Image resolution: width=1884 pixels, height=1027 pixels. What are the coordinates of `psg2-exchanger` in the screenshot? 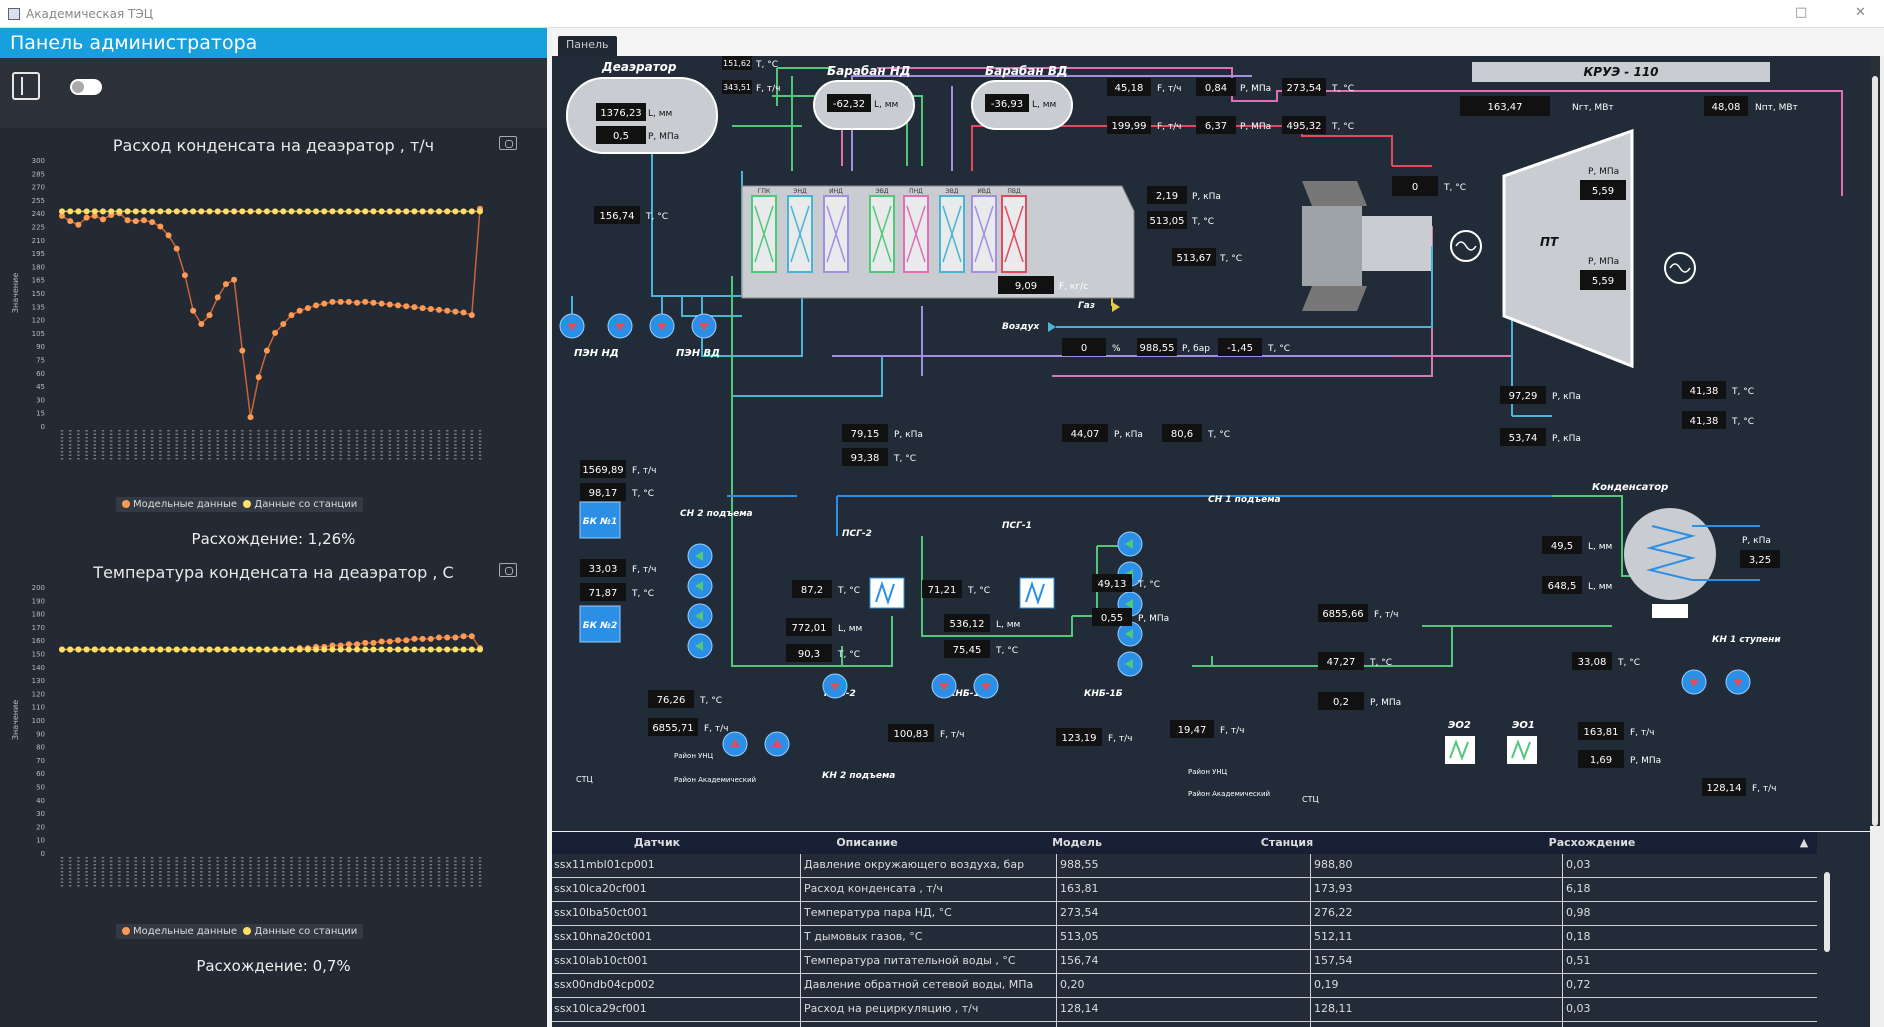 It's located at (887, 593).